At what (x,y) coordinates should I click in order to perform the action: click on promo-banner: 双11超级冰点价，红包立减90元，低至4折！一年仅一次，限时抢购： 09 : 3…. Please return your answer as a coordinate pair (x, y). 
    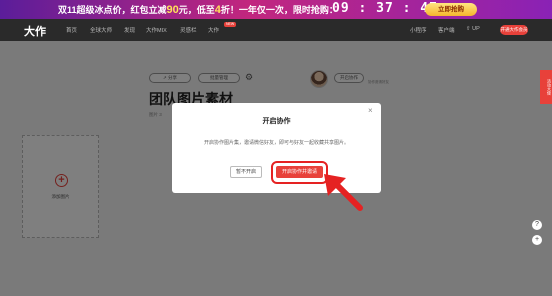
    Looking at the image, I should click on (276, 9).